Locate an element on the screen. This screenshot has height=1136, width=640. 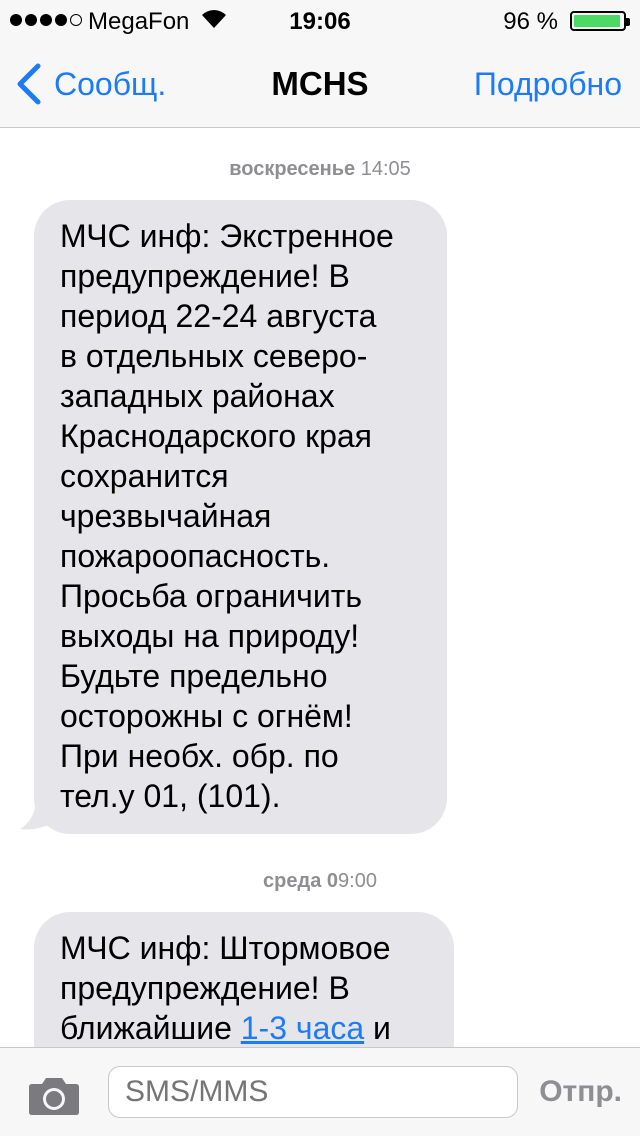
camera-icon is located at coordinates (54, 1096).